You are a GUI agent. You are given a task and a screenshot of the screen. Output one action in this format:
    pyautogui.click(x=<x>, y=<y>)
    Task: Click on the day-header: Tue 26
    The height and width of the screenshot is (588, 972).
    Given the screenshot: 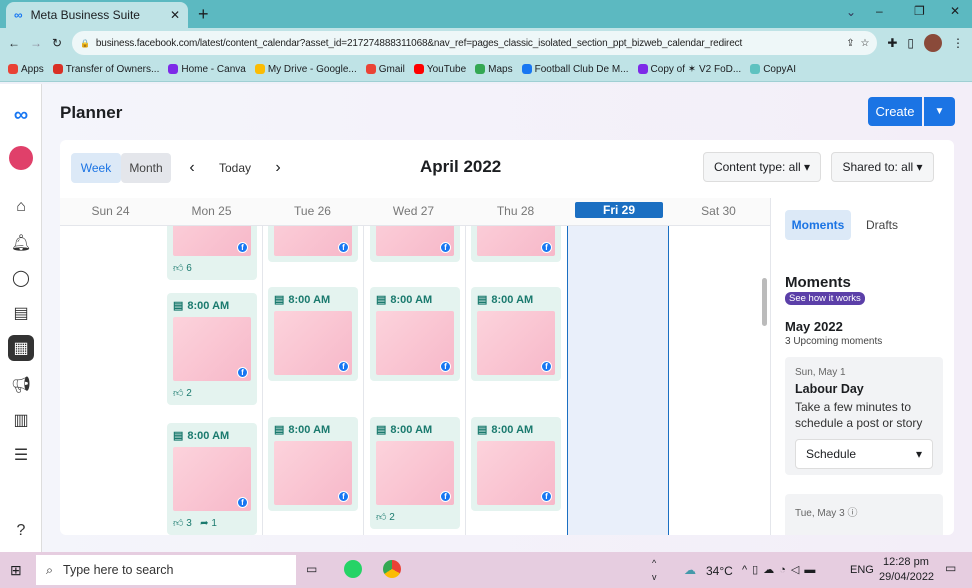 What is the action you would take?
    pyautogui.click(x=312, y=211)
    